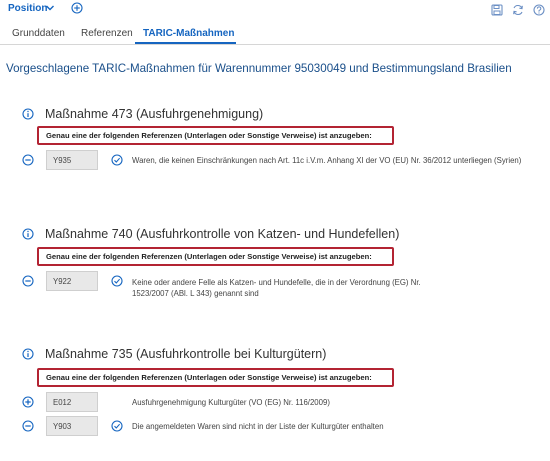 The image size is (550, 461). Describe the element at coordinates (77, 8) in the screenshot. I see `plus-circle-icon` at that location.